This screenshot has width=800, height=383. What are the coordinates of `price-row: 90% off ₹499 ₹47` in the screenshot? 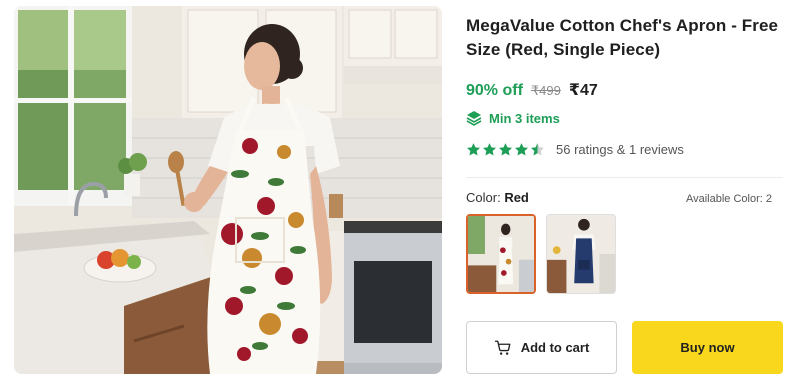 It's located at (532, 90).